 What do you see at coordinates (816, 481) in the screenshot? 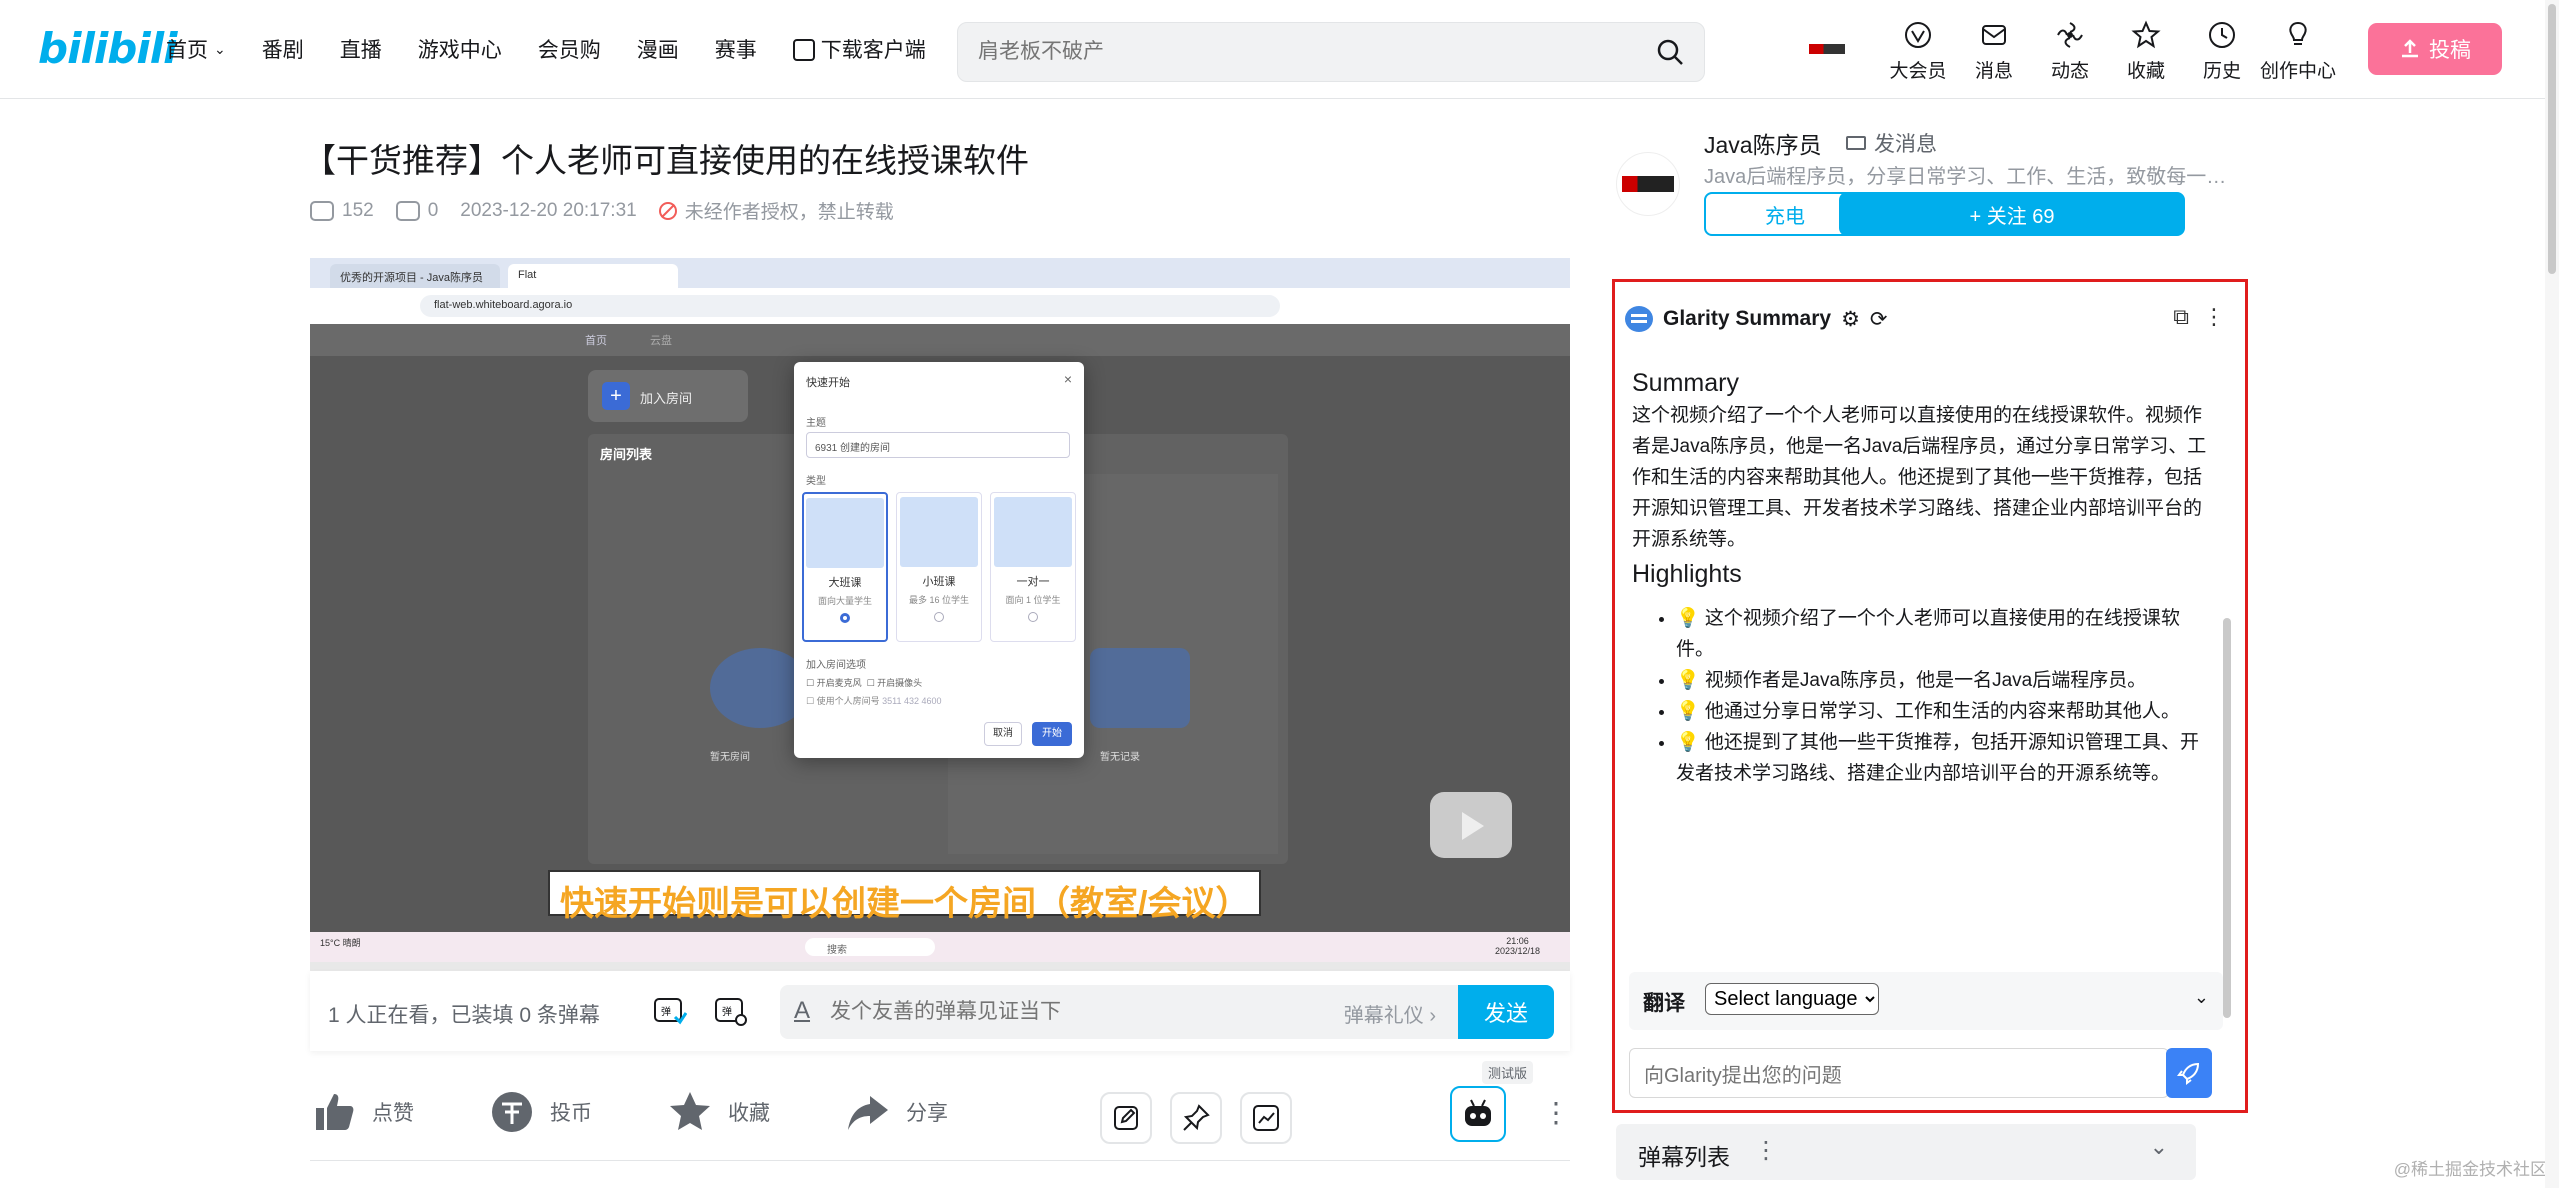
I see `dialog-type-label: 类型` at bounding box center [816, 481].